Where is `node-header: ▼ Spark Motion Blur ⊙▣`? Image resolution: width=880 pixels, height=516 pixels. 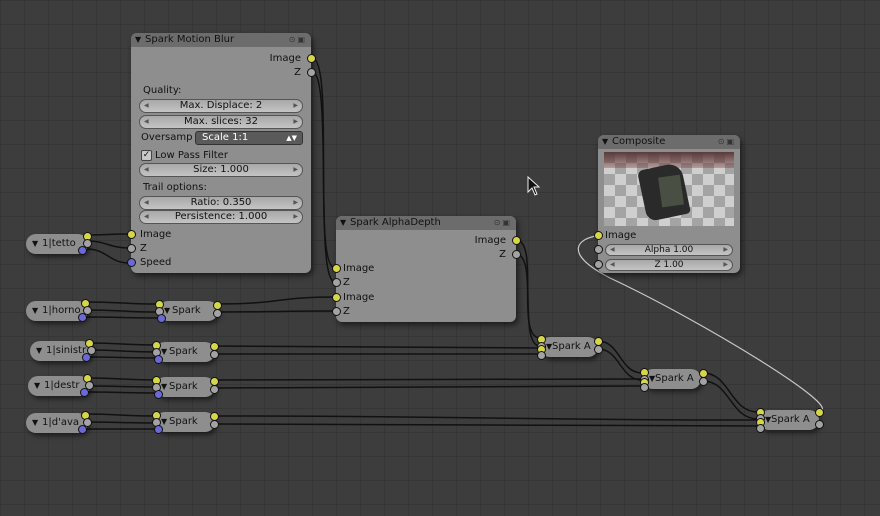 node-header: ▼ Spark Motion Blur ⊙▣ is located at coordinates (221, 40).